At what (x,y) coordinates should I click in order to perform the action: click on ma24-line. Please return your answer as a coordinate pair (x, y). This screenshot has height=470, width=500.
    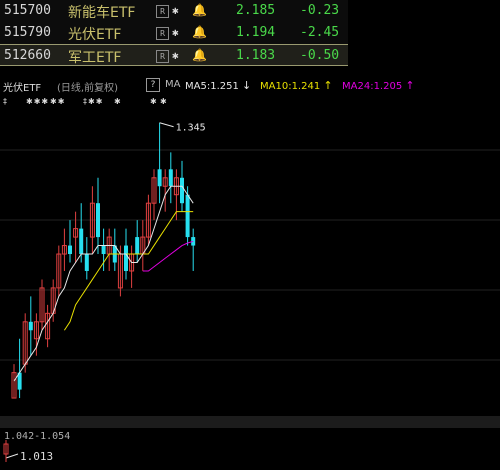
    Looking at the image, I should click on (168, 256).